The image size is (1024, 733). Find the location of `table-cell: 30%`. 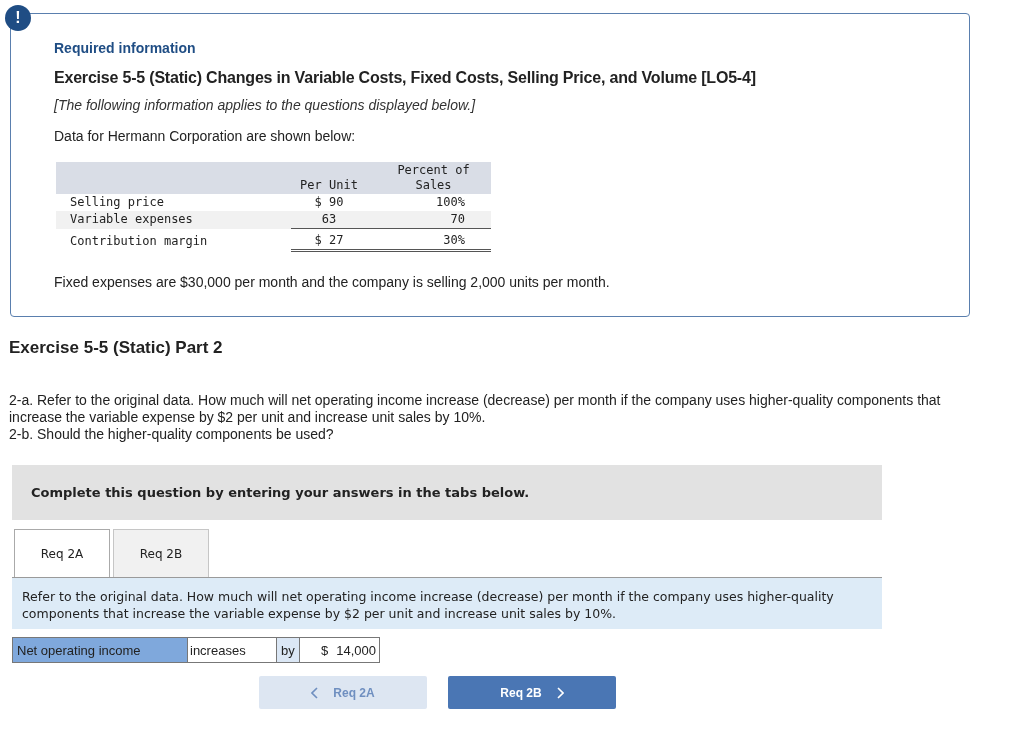

table-cell: 30% is located at coordinates (454, 240).